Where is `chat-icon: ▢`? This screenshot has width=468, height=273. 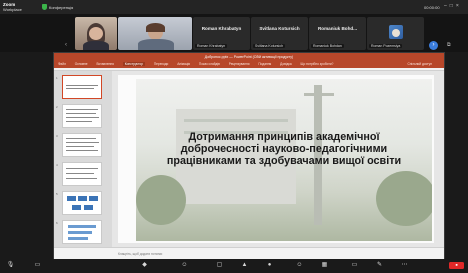 chat-icon: ▢ is located at coordinates (219, 265).